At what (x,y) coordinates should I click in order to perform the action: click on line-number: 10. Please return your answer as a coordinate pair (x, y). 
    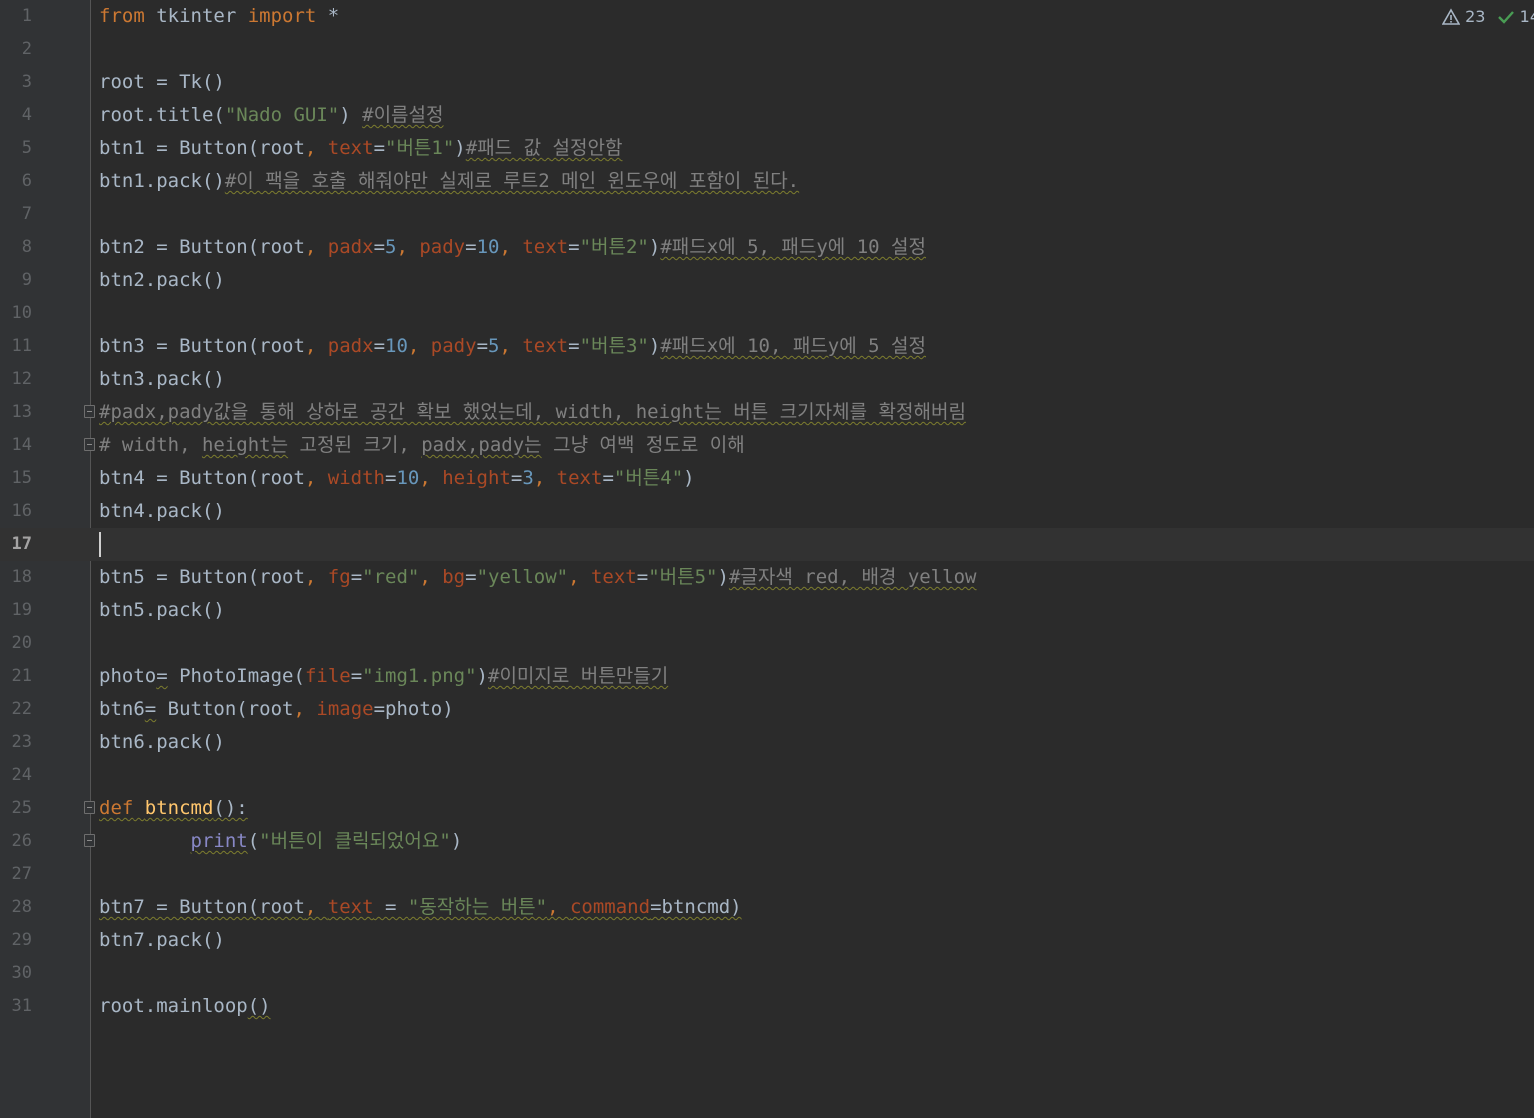
    Looking at the image, I should click on (21, 313).